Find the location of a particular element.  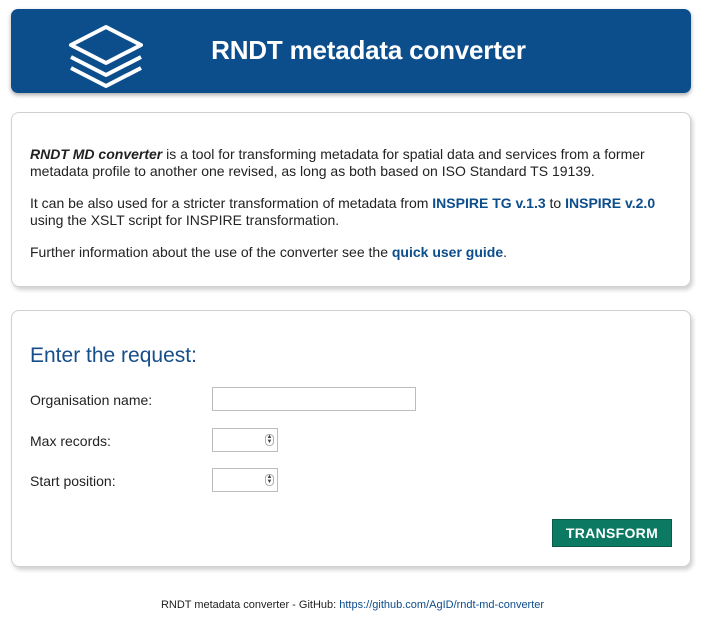

start-position-label: Start position: is located at coordinates (73, 481).